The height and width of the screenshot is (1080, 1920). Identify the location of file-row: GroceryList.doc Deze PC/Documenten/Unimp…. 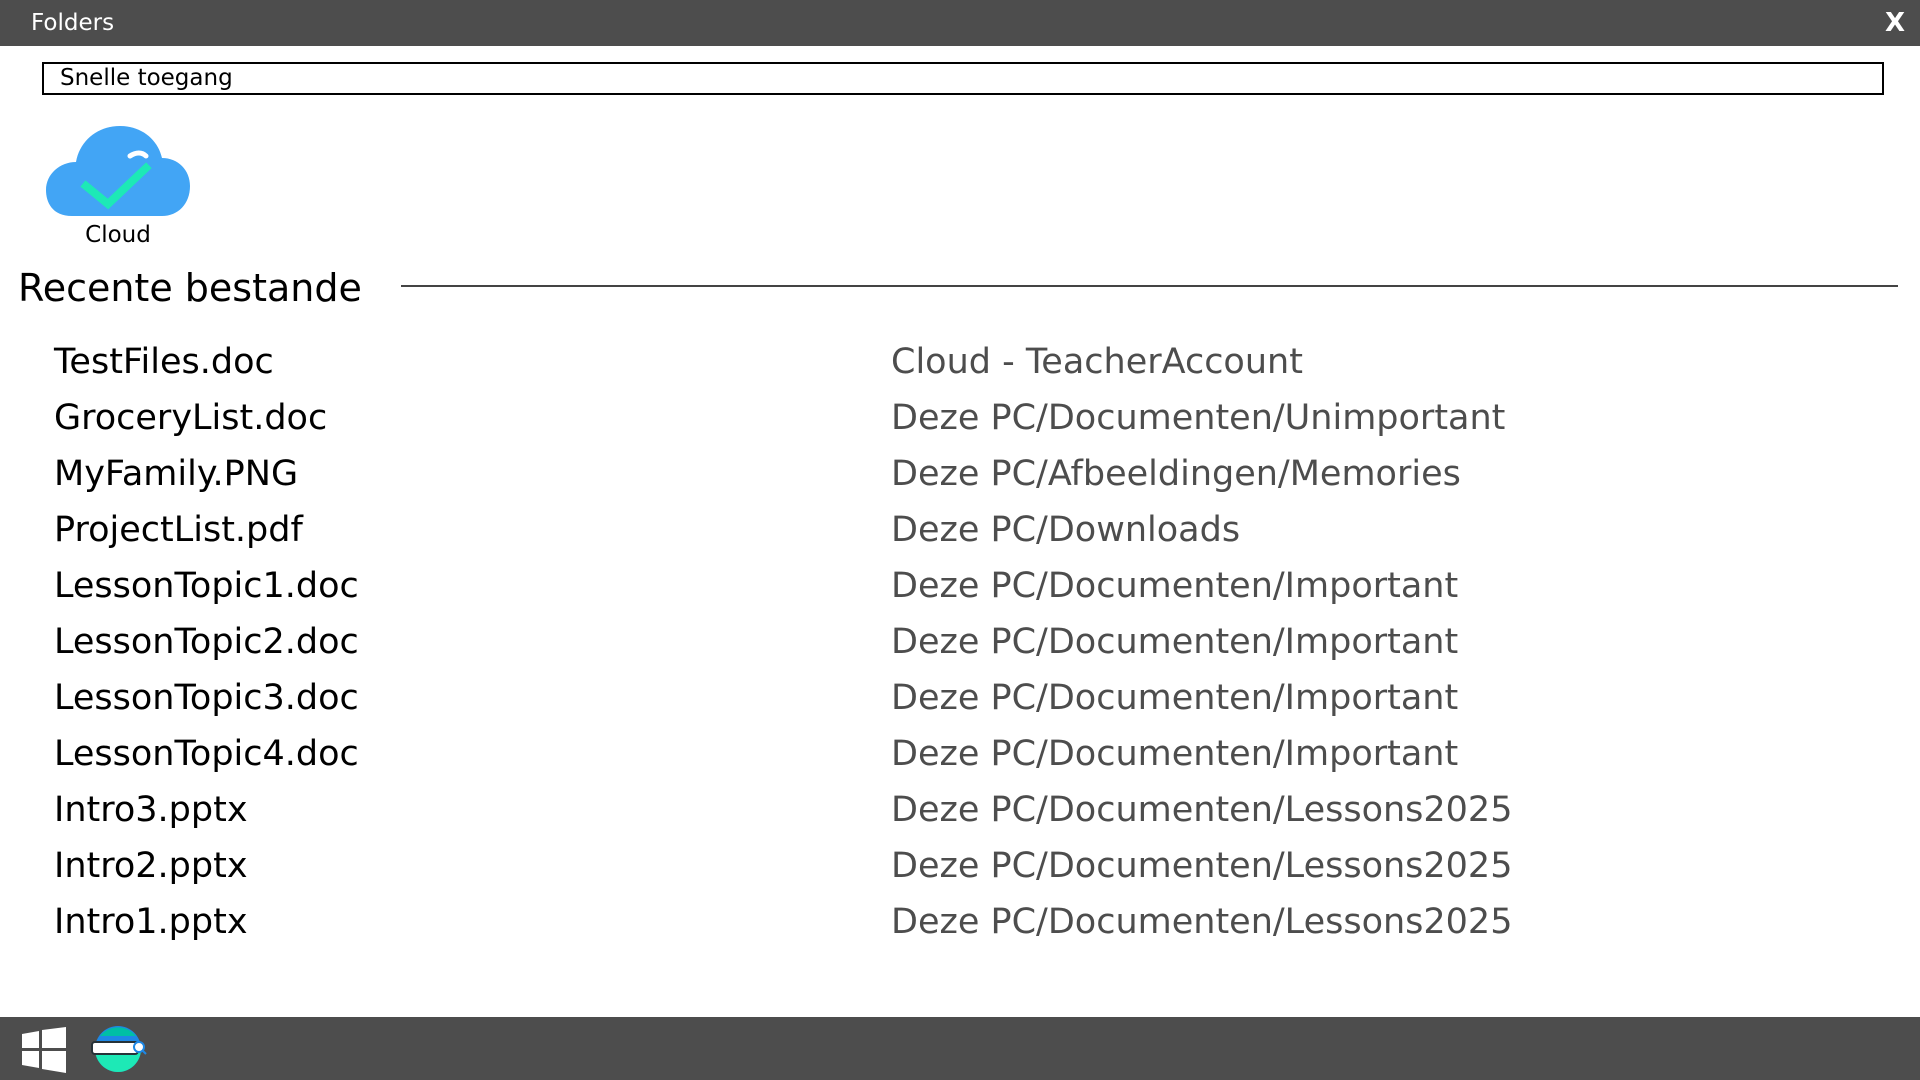
(960, 418).